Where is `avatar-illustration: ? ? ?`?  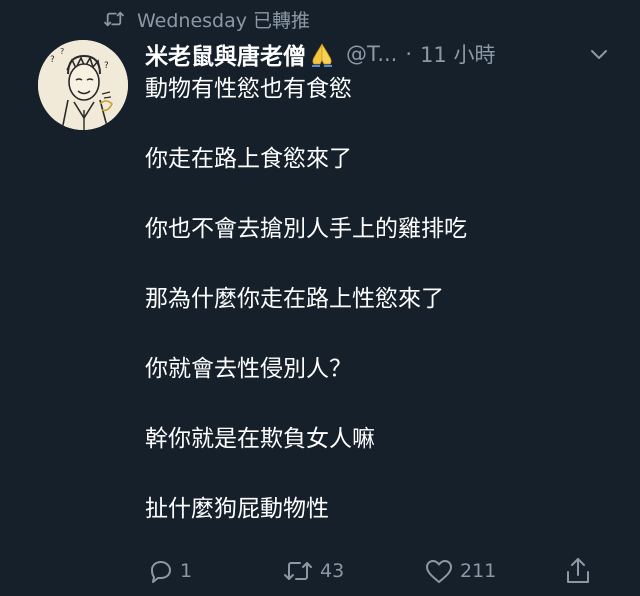
avatar-illustration: ? ? ? is located at coordinates (83, 85).